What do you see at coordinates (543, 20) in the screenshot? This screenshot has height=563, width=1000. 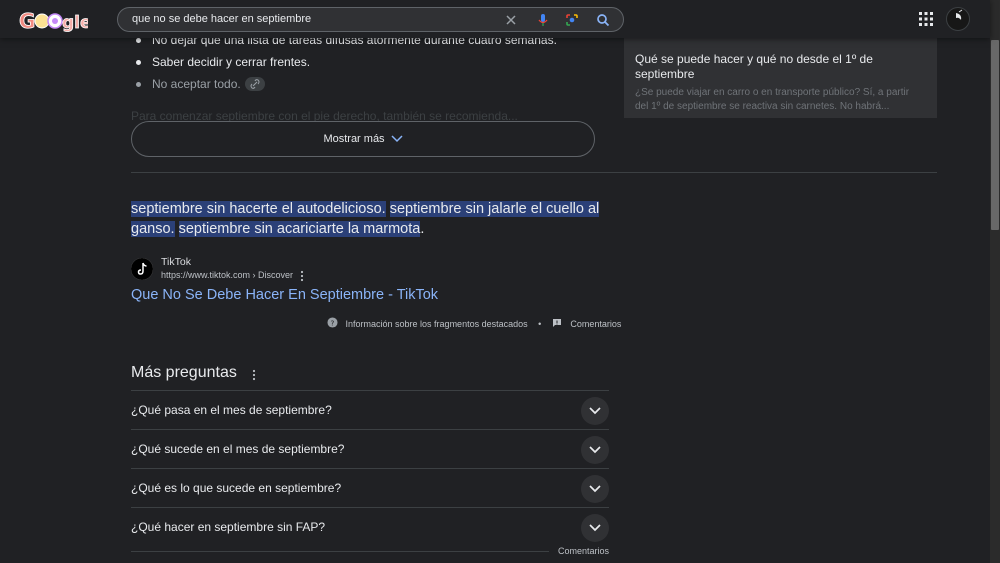 I see `microphone-icon` at bounding box center [543, 20].